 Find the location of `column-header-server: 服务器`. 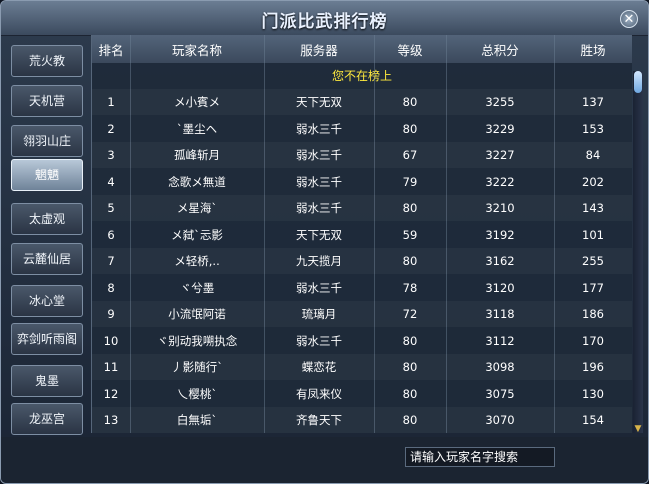

column-header-server: 服务器 is located at coordinates (319, 50).